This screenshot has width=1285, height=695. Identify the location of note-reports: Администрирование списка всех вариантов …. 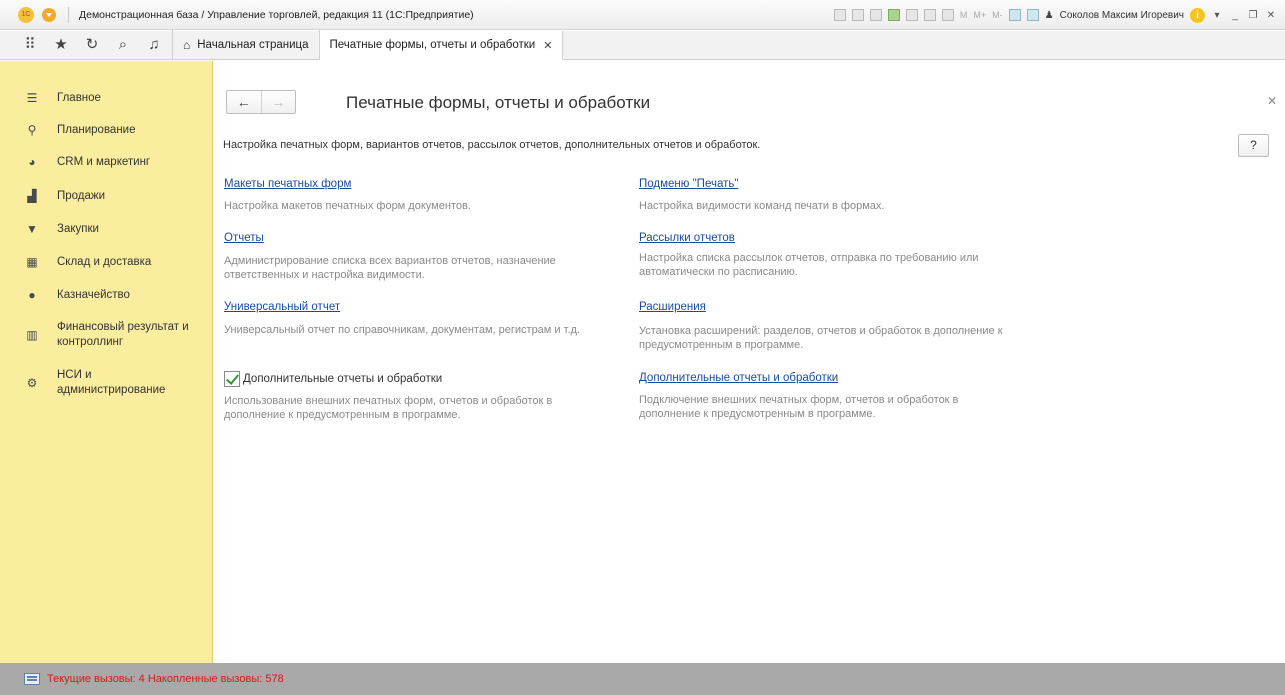
(390, 268).